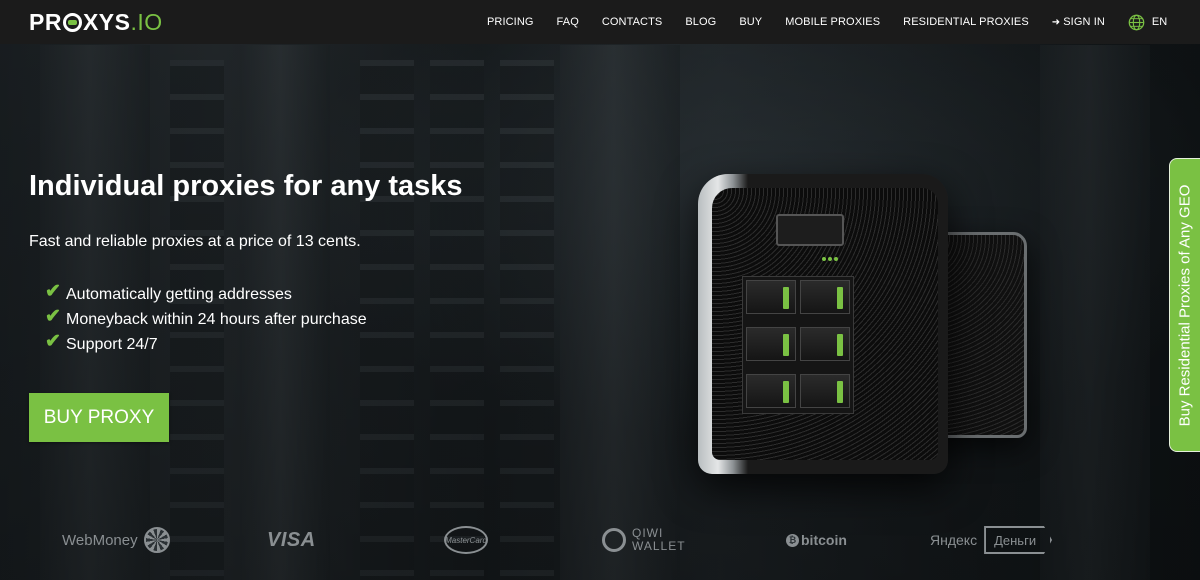  I want to click on sign-in-link: ➜ SIGN IN, so click(1078, 22).